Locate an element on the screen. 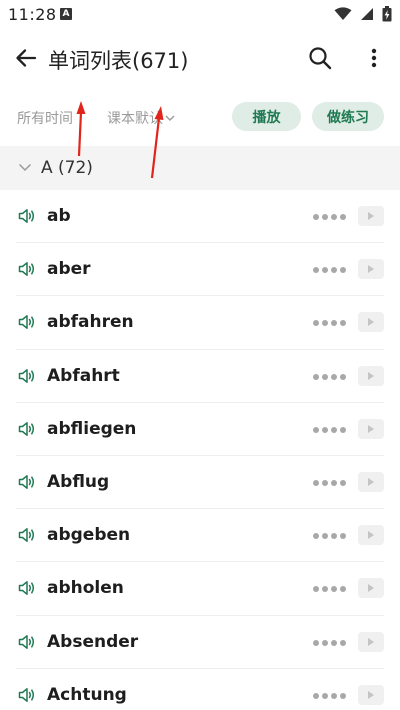 This screenshot has width=400, height=710. order-filter-label: 课本默认 is located at coordinates (135, 119).